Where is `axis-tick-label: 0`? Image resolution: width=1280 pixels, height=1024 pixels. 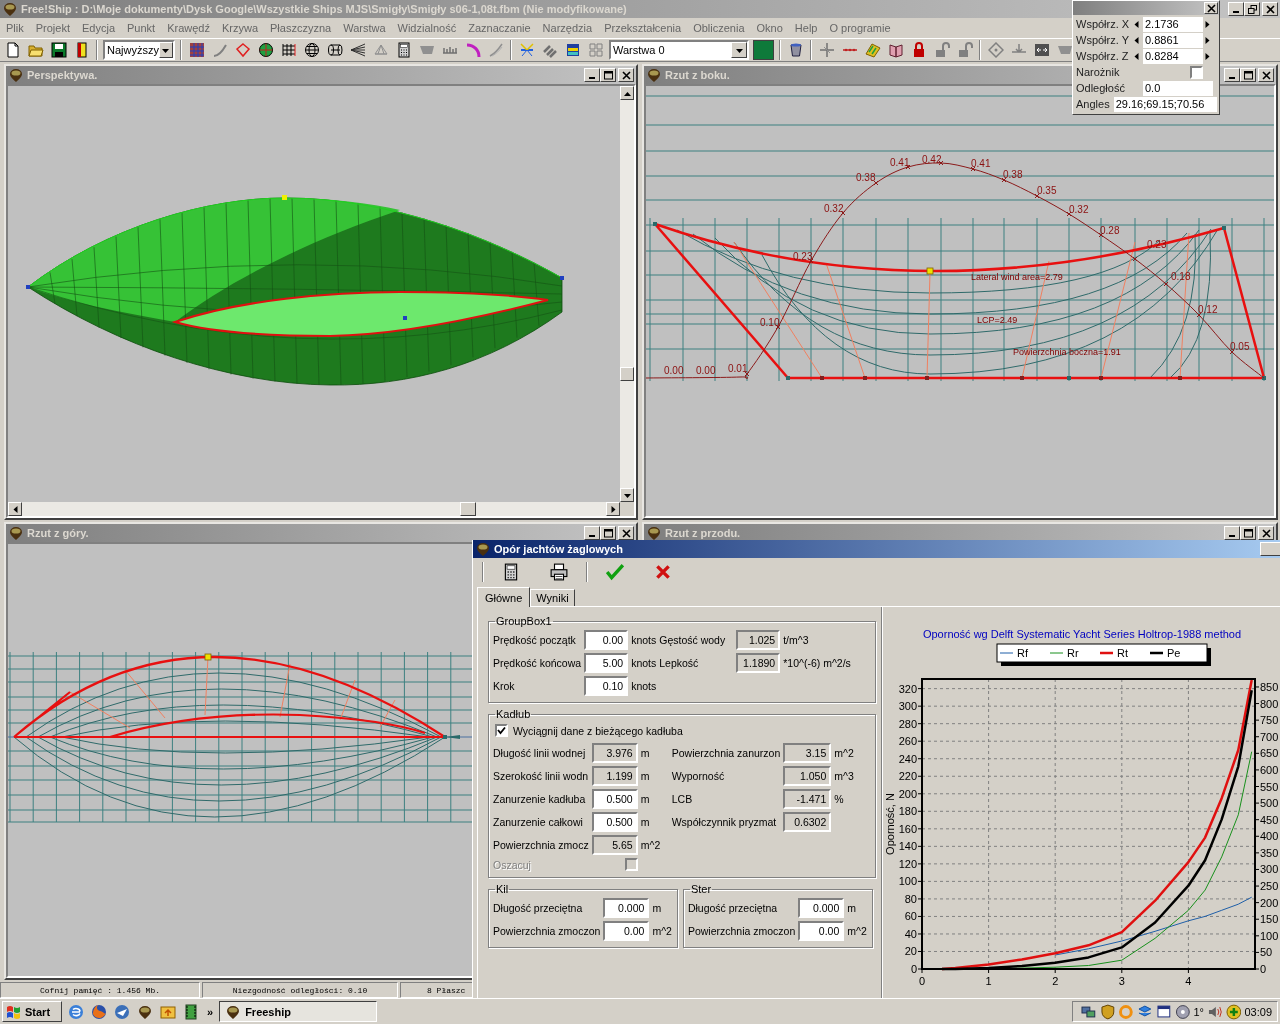 axis-tick-label: 0 is located at coordinates (913, 969).